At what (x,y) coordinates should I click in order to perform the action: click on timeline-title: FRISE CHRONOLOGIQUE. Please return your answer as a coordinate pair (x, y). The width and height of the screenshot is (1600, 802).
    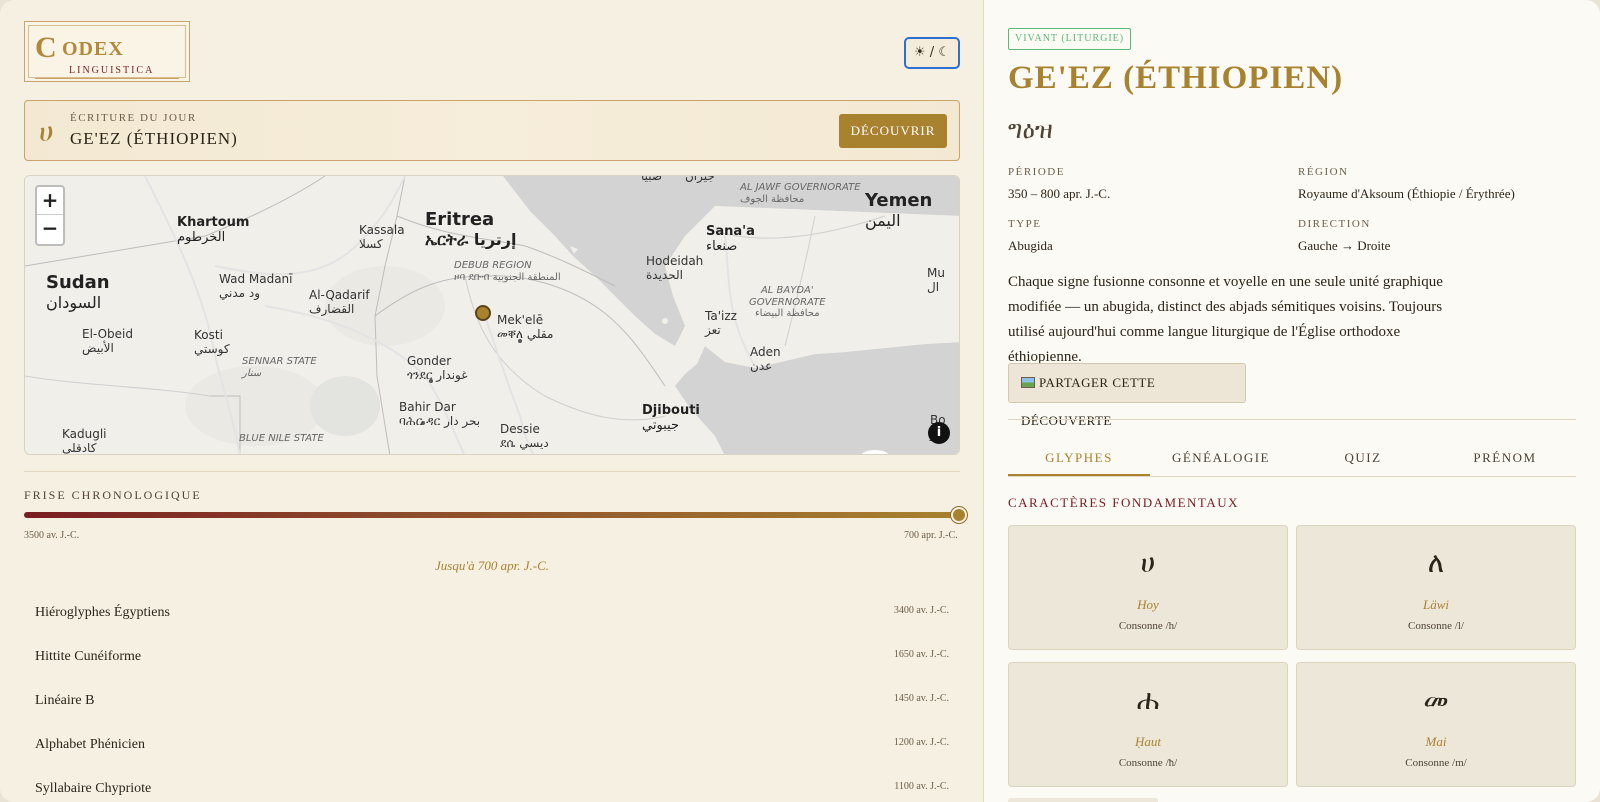
    Looking at the image, I should click on (113, 495).